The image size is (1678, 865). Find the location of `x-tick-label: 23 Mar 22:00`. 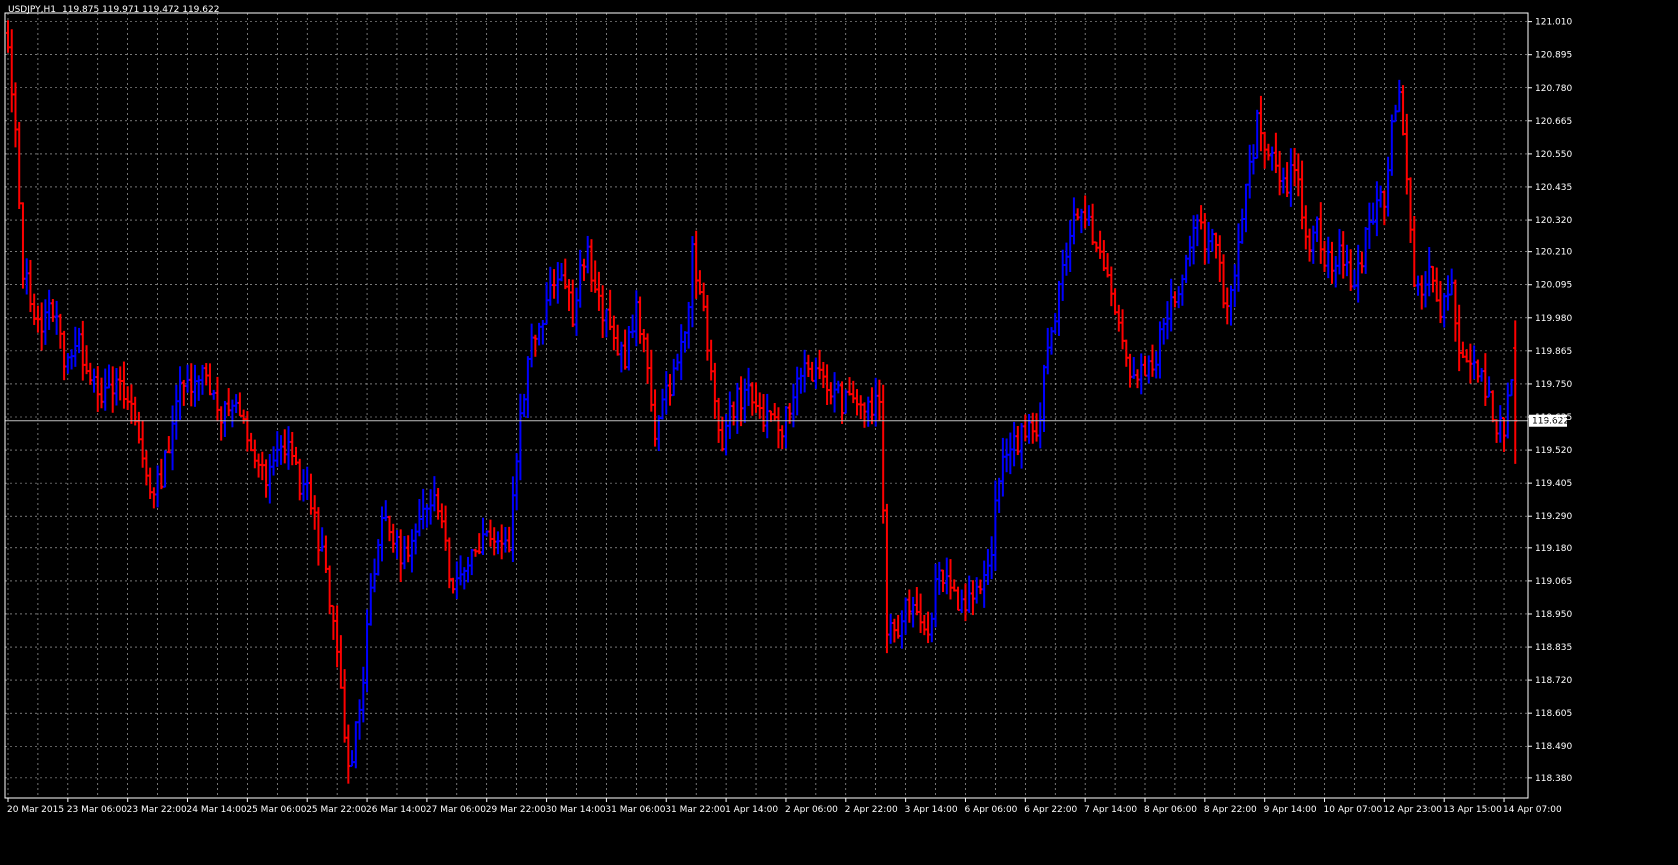

x-tick-label: 23 Mar 22:00 is located at coordinates (157, 810).